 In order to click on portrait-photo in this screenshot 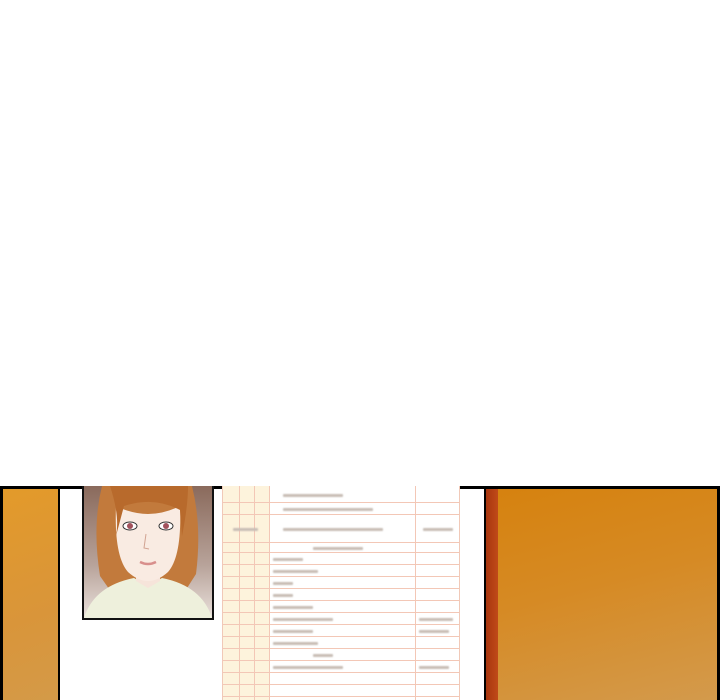, I will do `click(148, 553)`.